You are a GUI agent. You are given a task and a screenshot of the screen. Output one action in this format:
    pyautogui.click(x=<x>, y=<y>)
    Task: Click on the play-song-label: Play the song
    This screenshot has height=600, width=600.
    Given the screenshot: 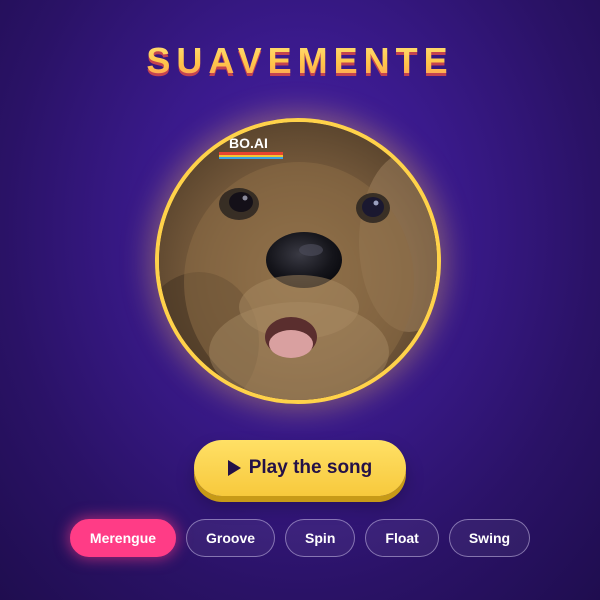 What is the action you would take?
    pyautogui.click(x=310, y=467)
    